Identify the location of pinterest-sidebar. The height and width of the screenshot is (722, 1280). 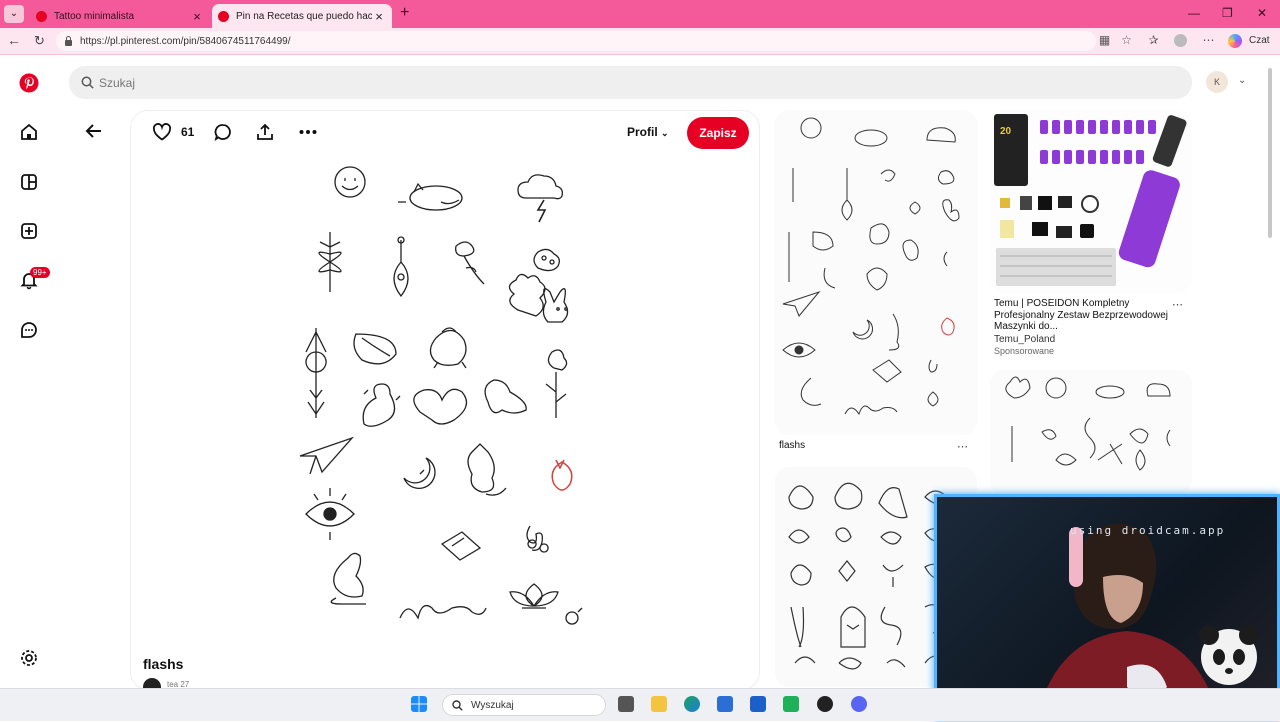
(29, 371).